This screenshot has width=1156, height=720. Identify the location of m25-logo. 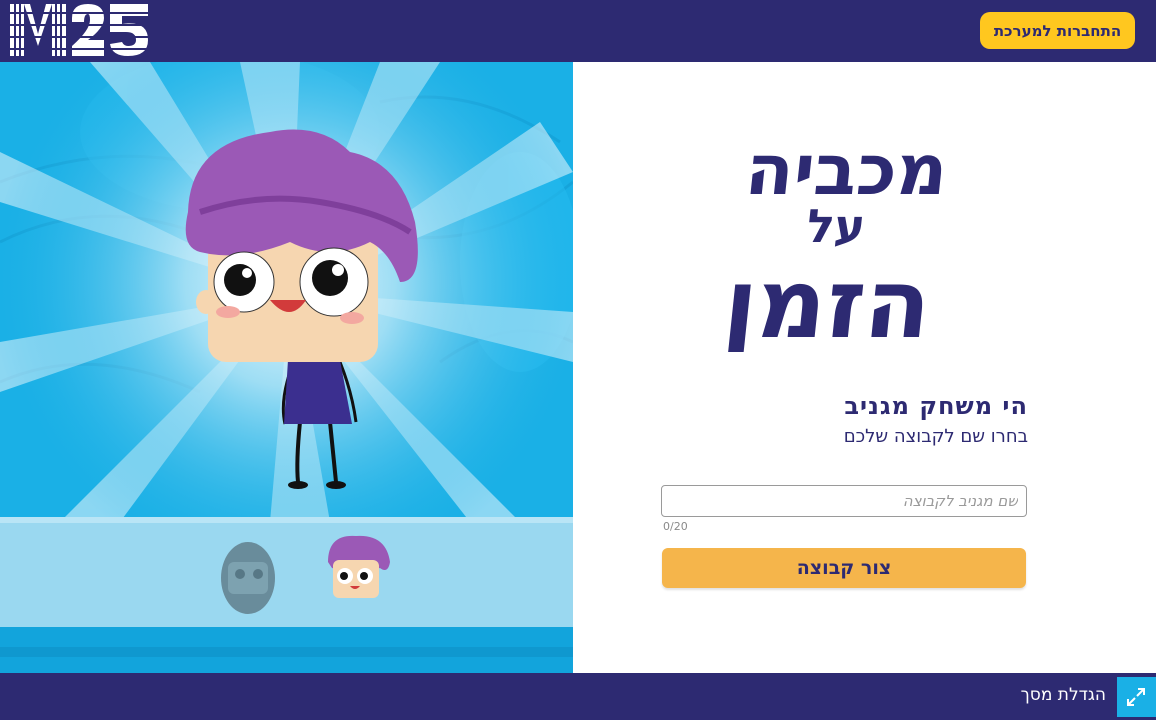
(79, 30).